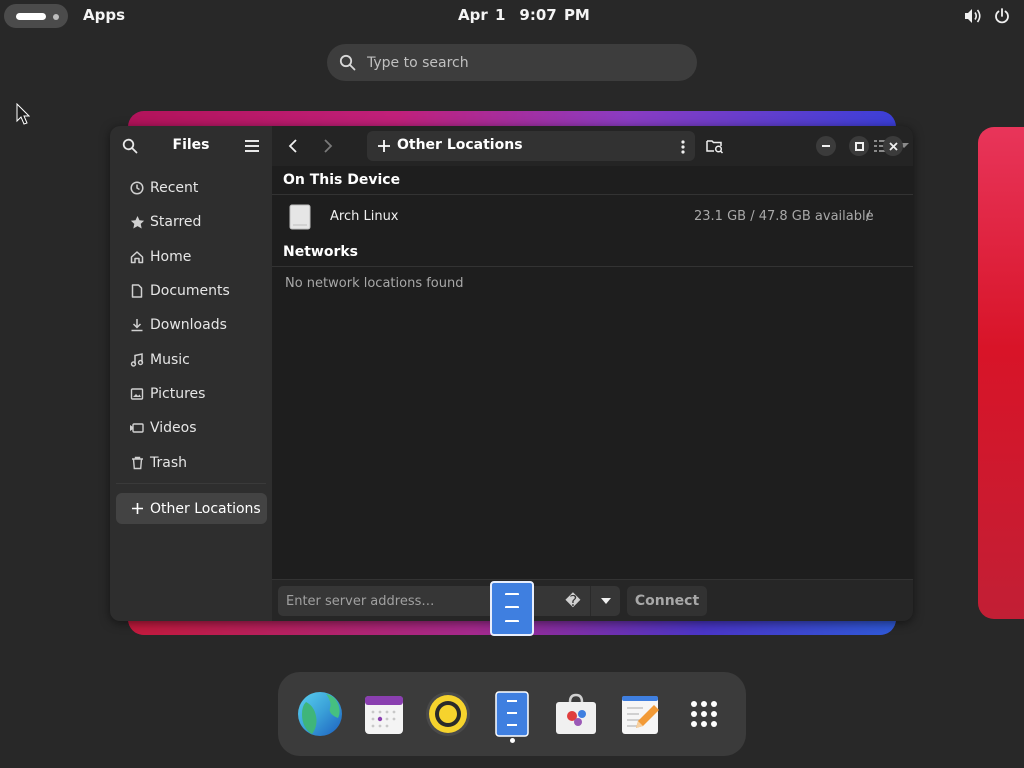 This screenshot has height=768, width=1024. I want to click on sidebar-item-recent: Recent, so click(191, 188).